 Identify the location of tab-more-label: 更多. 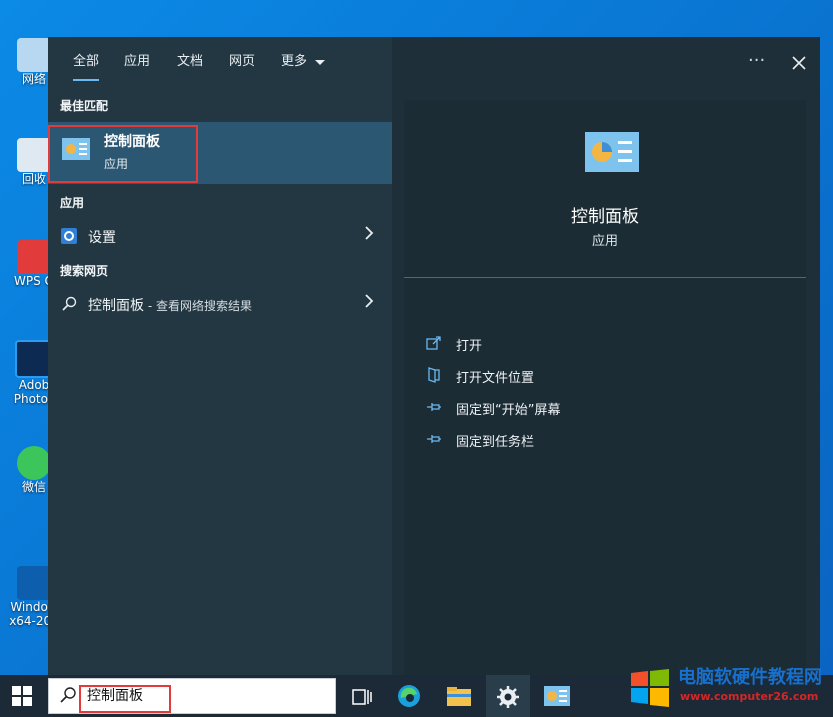
(294, 61).